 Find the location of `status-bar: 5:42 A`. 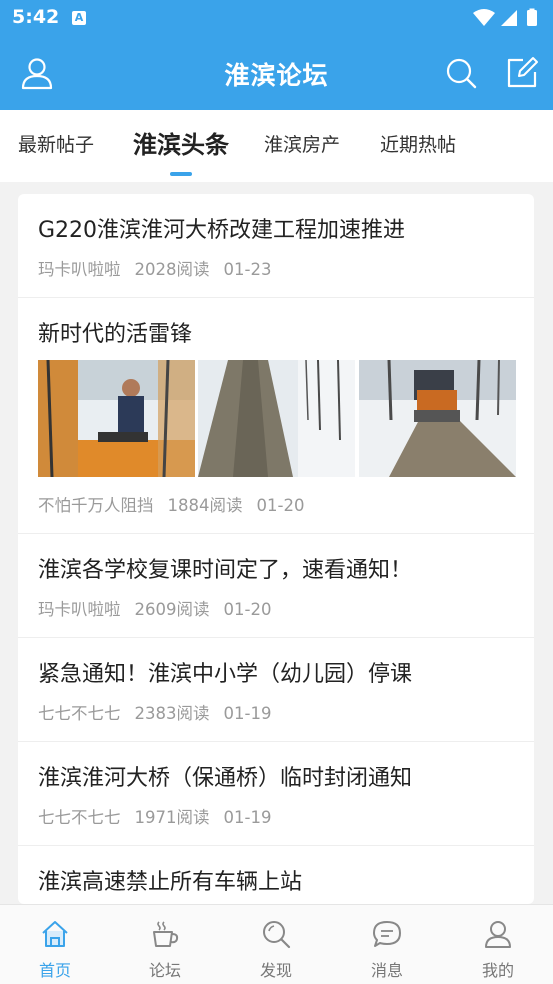

status-bar: 5:42 A is located at coordinates (276, 18).